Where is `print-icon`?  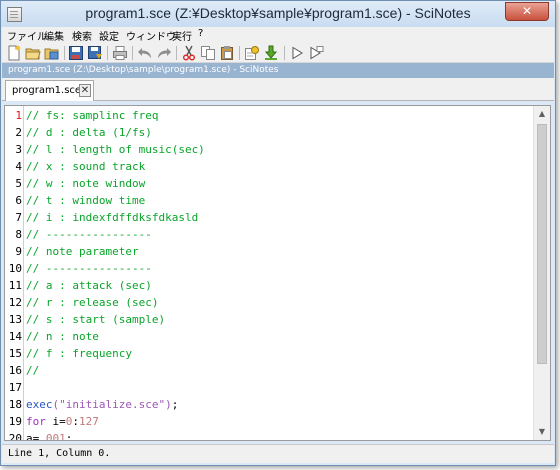
print-icon is located at coordinates (120, 53).